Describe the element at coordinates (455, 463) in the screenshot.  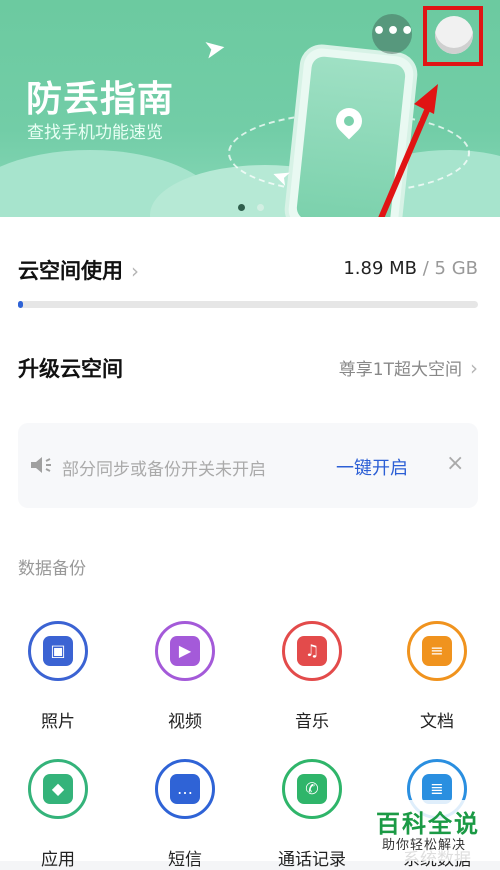
I see `close-icon: ×` at that location.